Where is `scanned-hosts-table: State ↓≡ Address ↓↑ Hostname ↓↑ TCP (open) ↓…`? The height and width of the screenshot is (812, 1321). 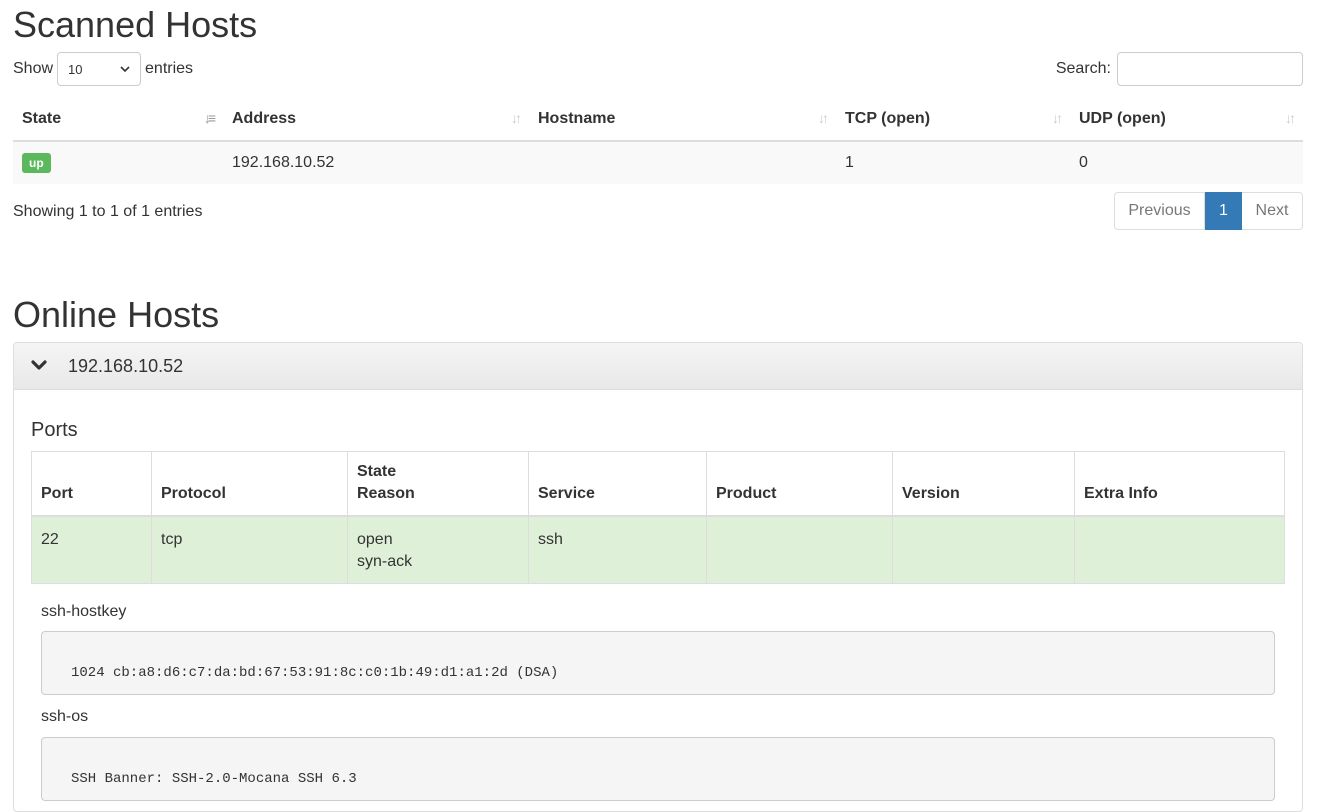 scanned-hosts-table: State ↓≡ Address ↓↑ Hostname ↓↑ TCP (open) ↓… is located at coordinates (658, 140).